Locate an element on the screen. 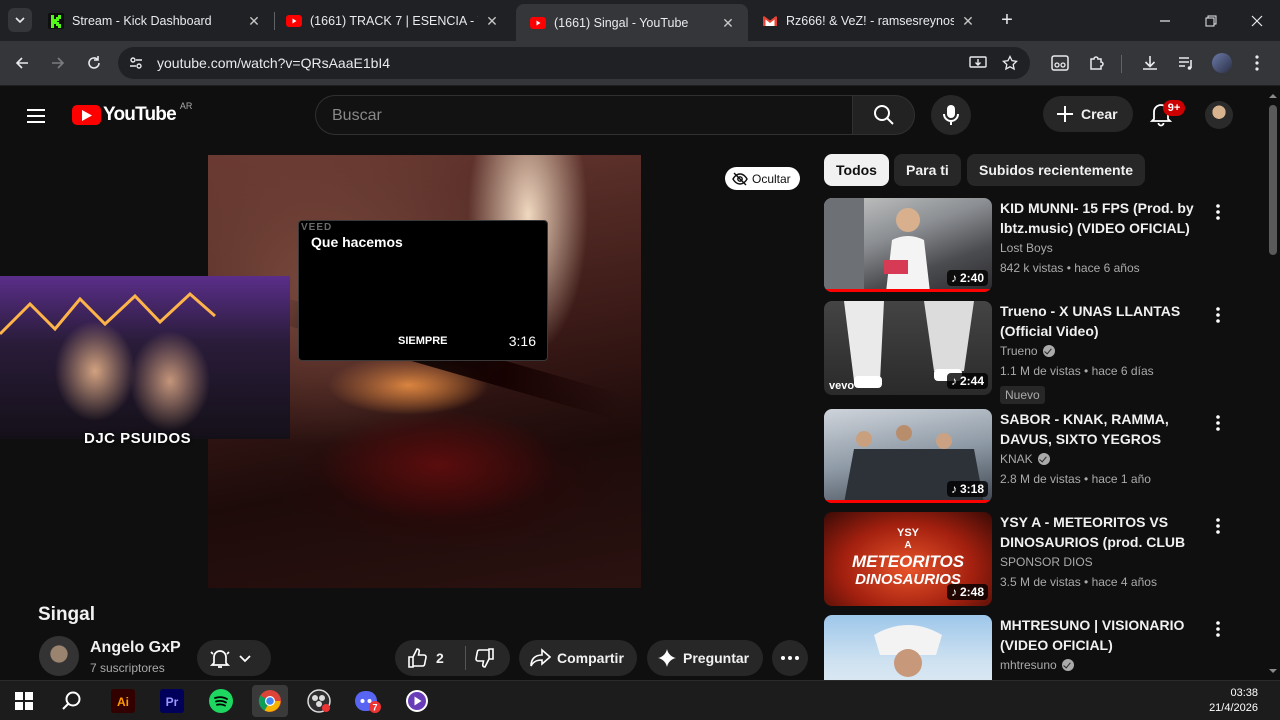 Image resolution: width=1280 pixels, height=720 pixels. video-thumbnail: ♪ 2:40 is located at coordinates (908, 245).